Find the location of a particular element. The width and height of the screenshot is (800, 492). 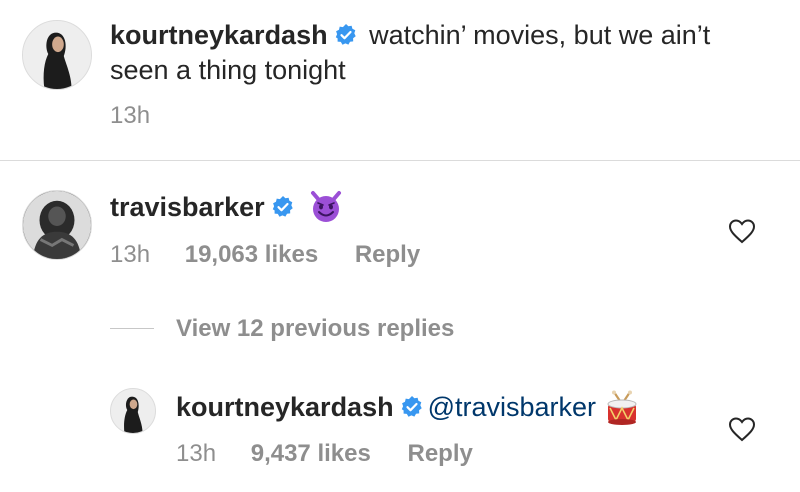

replies-divider-line is located at coordinates (132, 328).